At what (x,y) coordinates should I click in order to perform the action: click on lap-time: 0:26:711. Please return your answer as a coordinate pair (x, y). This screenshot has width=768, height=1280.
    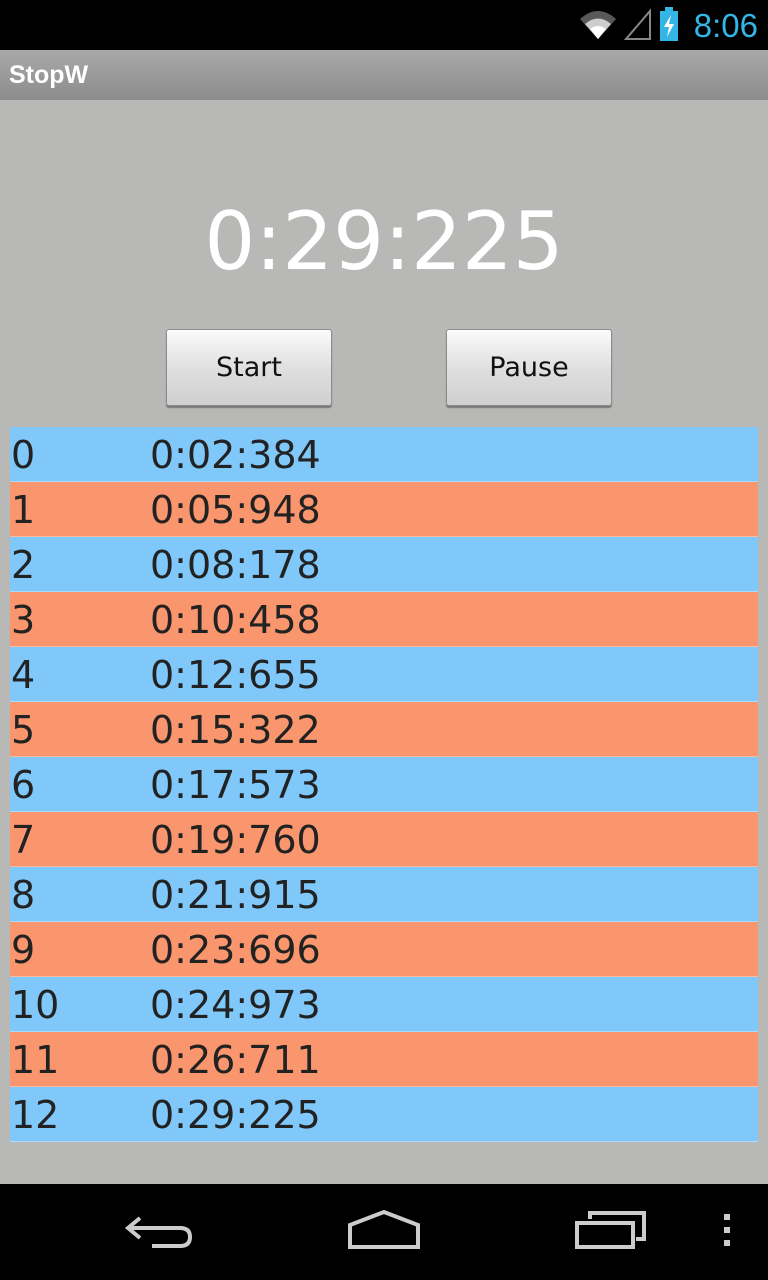
    Looking at the image, I should click on (235, 1060).